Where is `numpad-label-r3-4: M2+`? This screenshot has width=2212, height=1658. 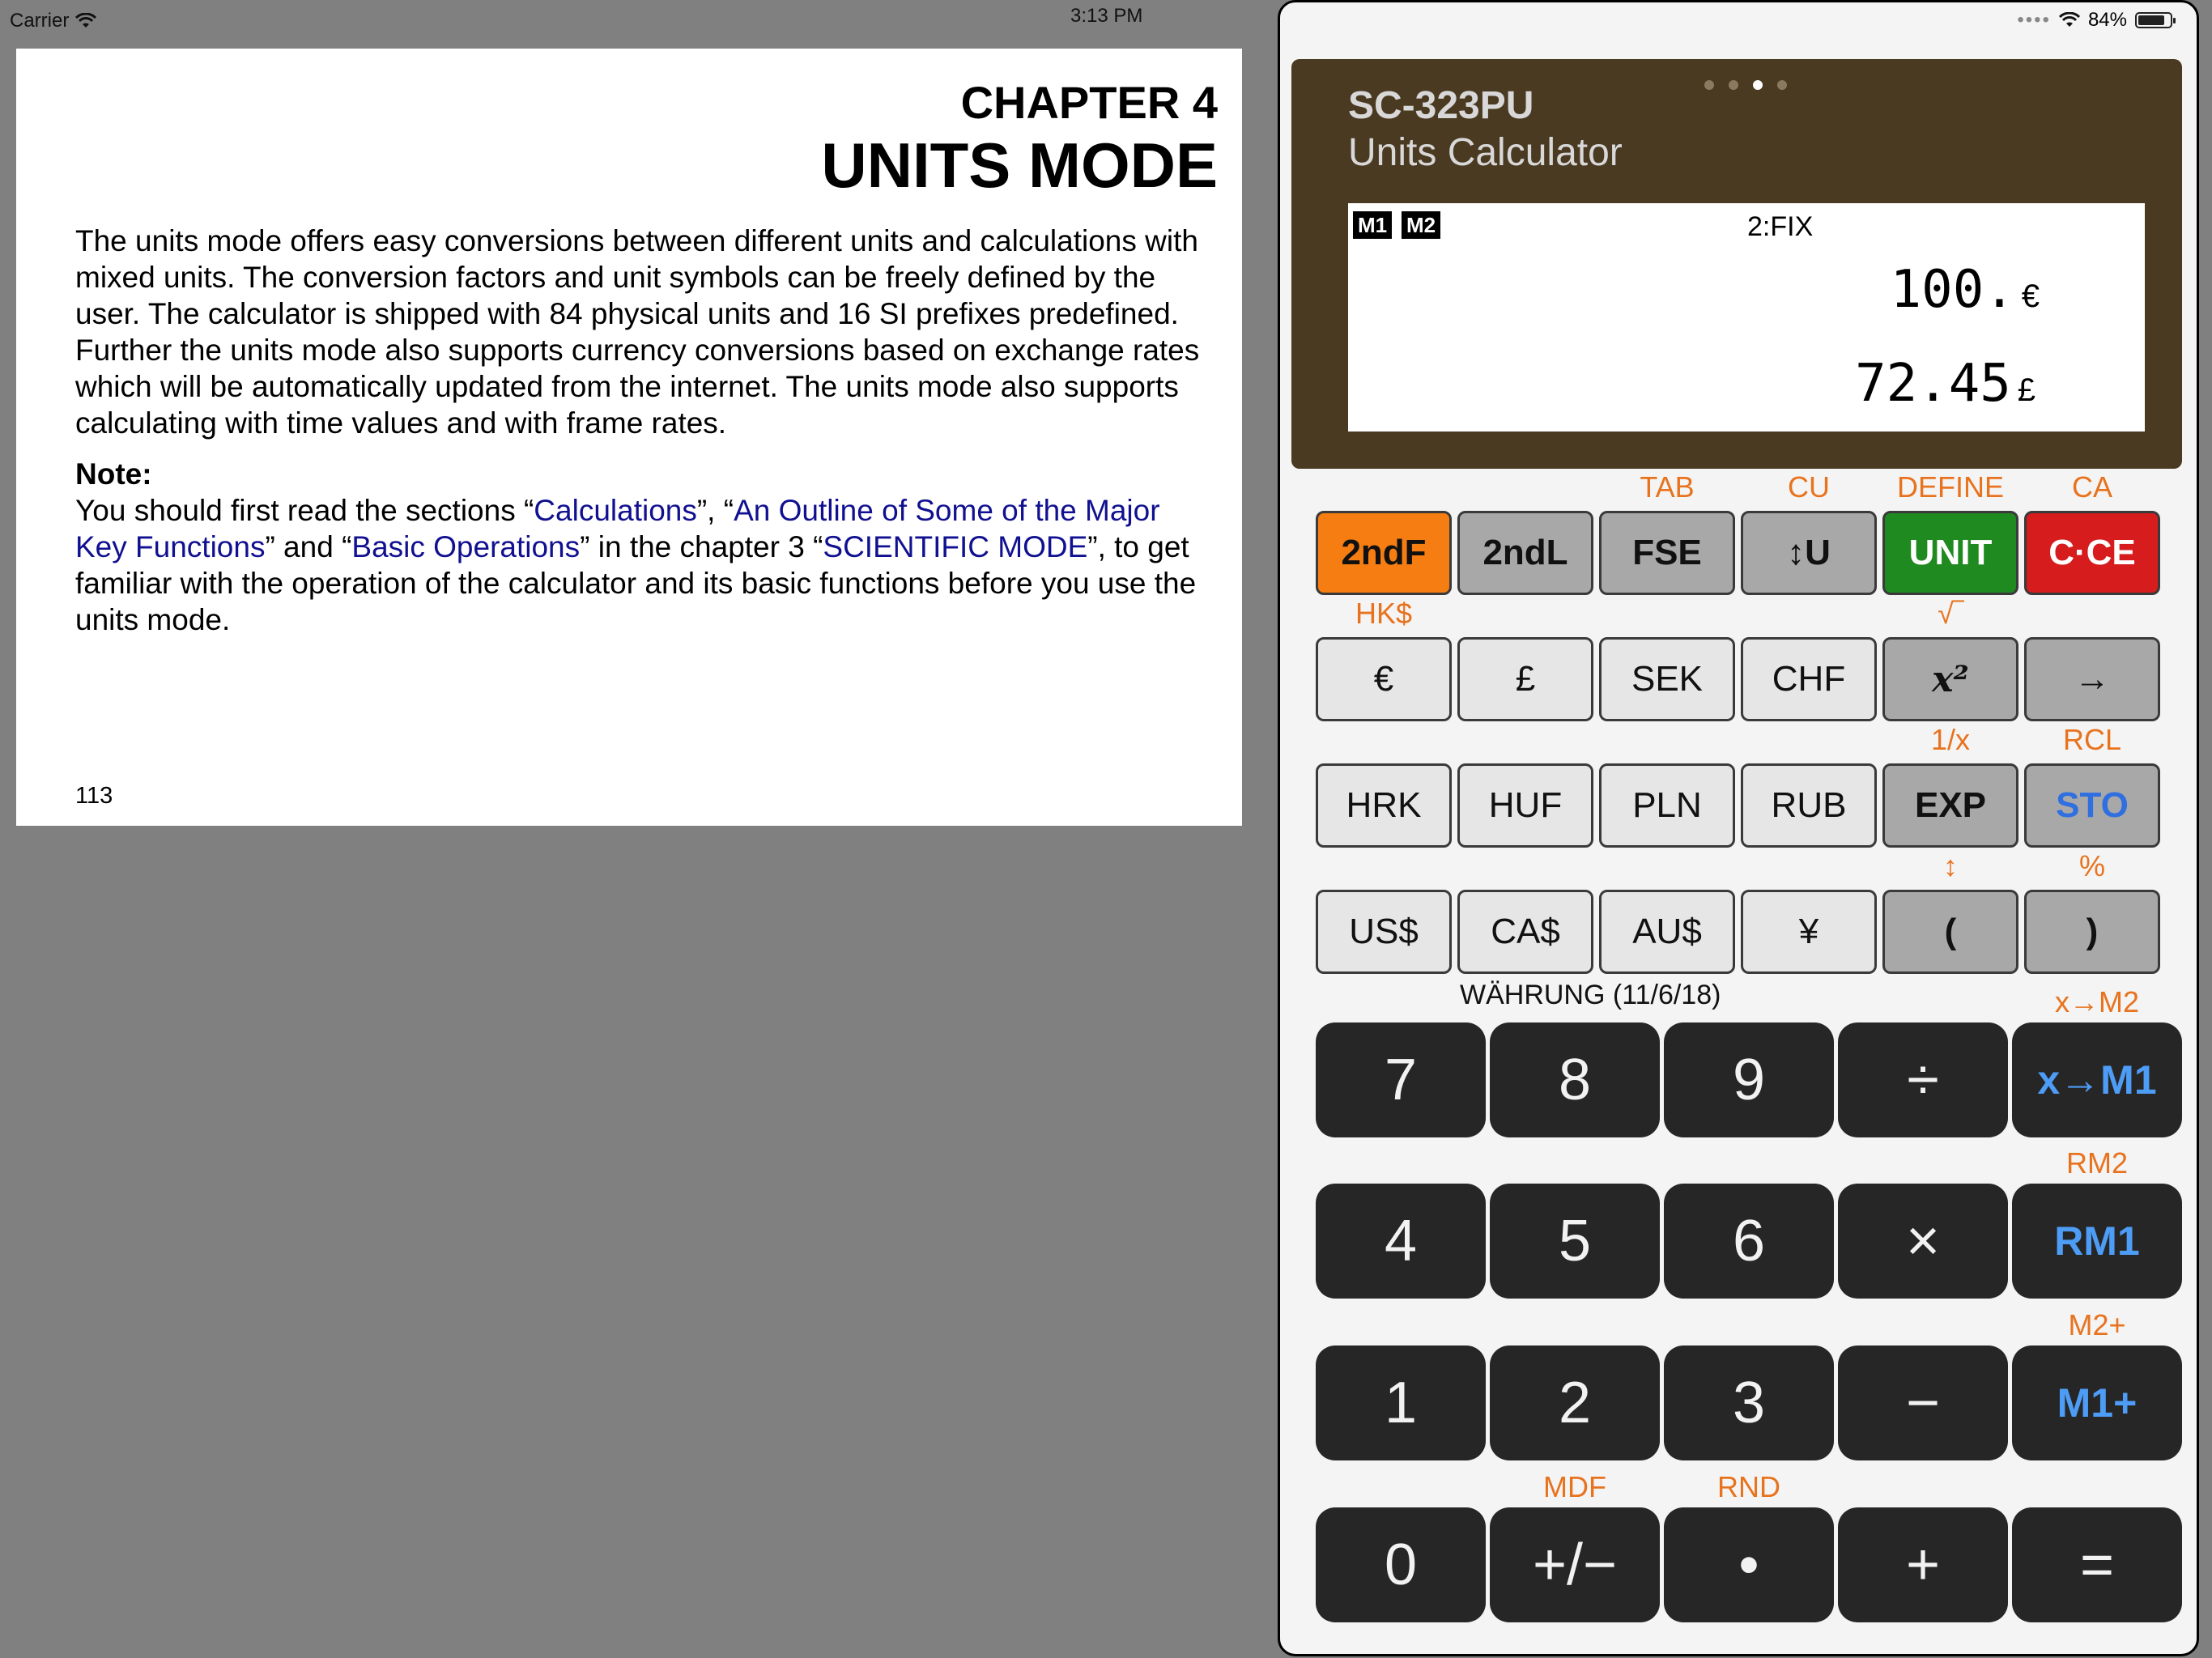
numpad-label-r3-4: M2+ is located at coordinates (2097, 1324).